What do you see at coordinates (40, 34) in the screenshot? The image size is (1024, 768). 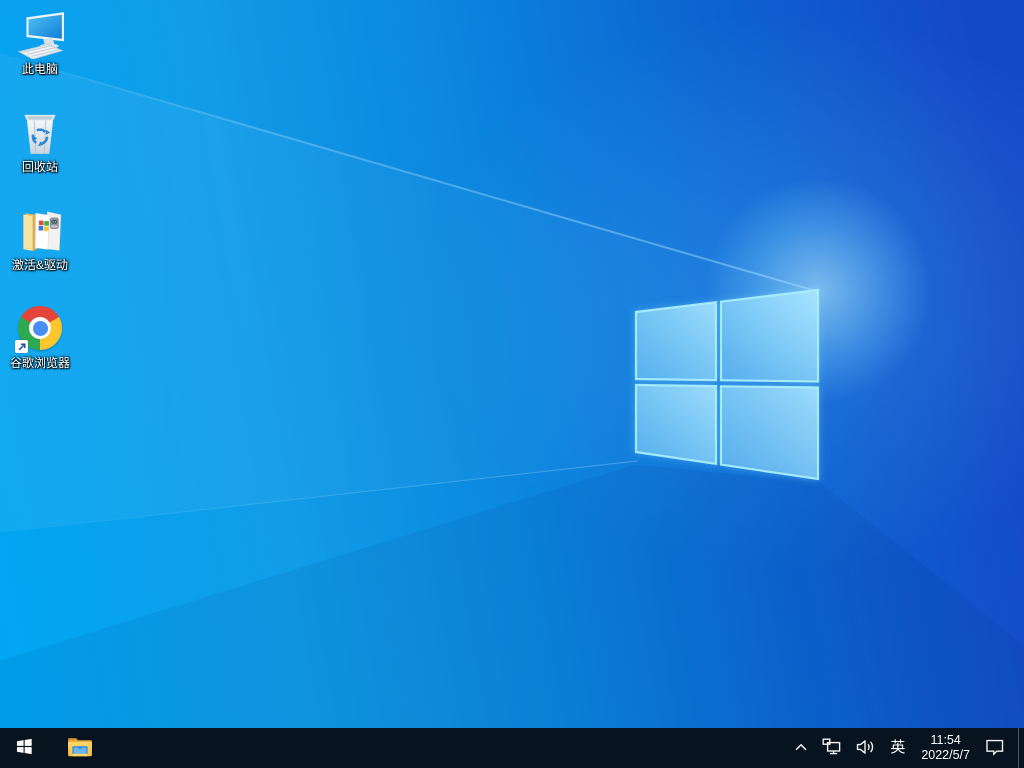 I see `this-pc-icon` at bounding box center [40, 34].